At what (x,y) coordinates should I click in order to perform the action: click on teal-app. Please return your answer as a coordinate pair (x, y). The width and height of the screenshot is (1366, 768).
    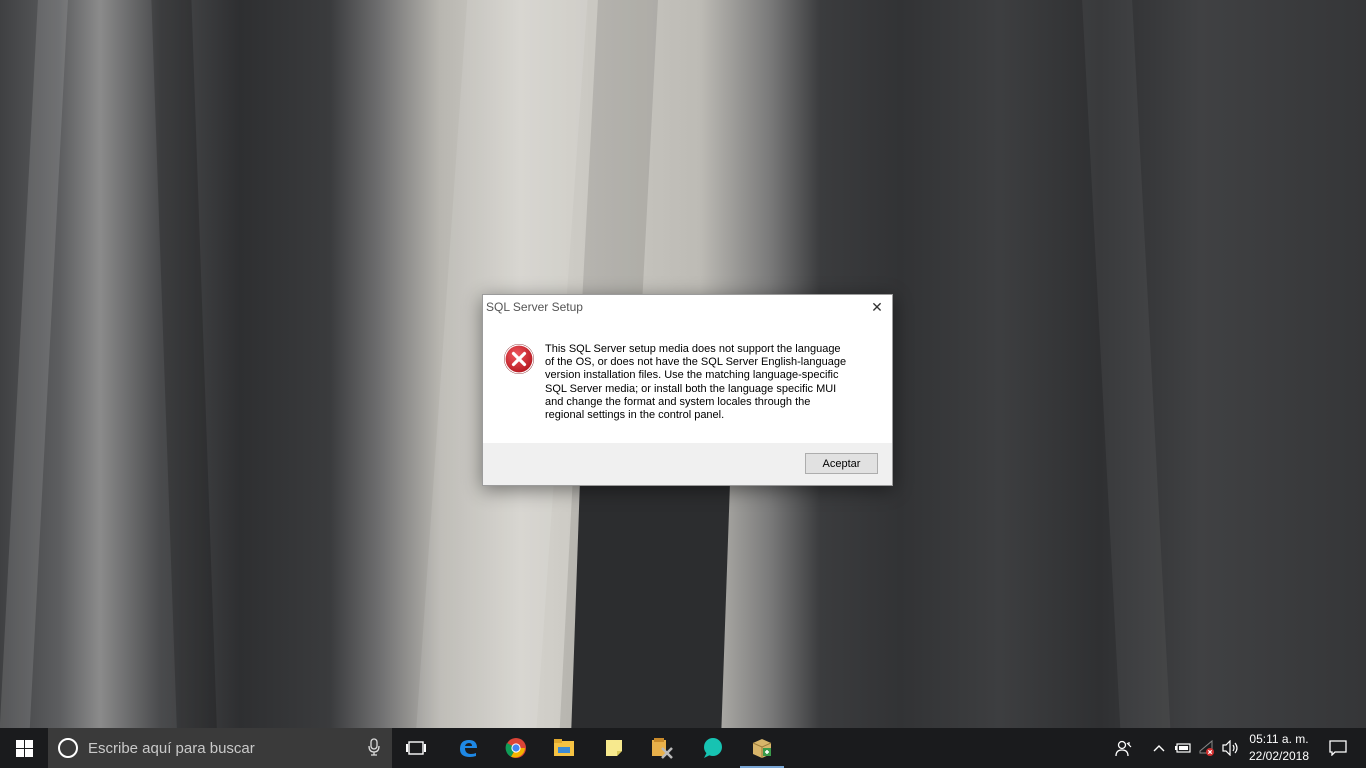
    Looking at the image, I should click on (712, 748).